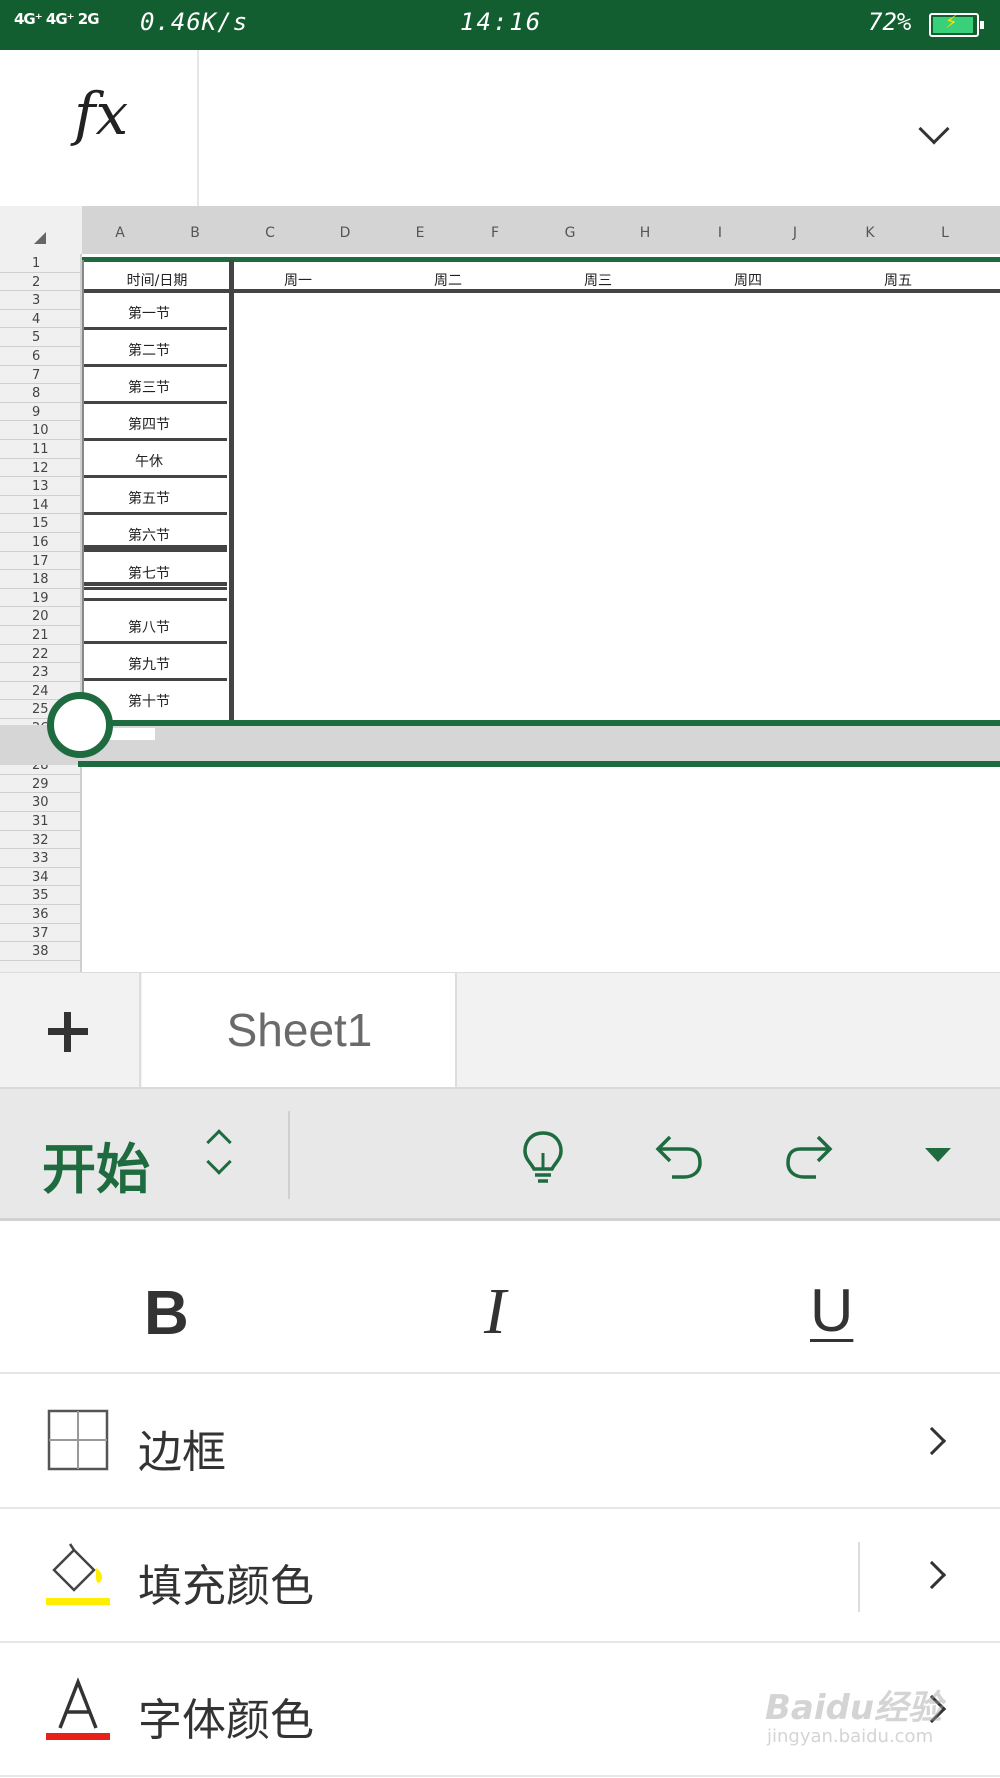  What do you see at coordinates (298, 281) in the screenshot?
I see `day-header: 周一` at bounding box center [298, 281].